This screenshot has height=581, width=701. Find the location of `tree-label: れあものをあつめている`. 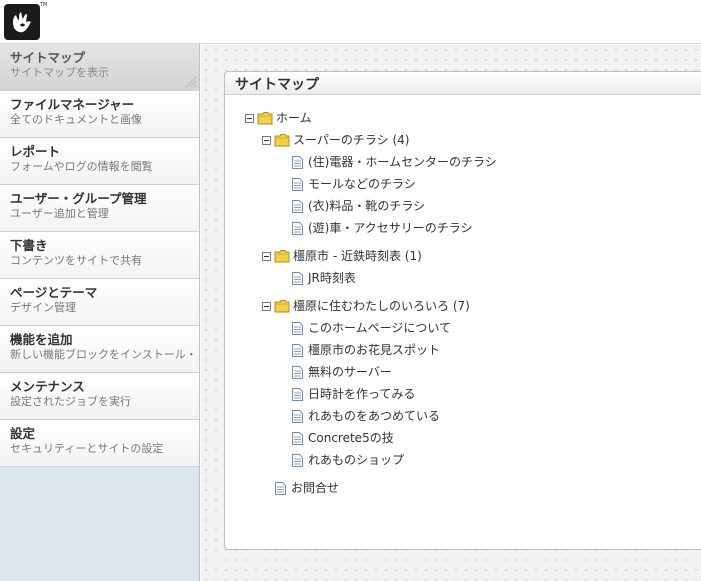

tree-label: れあものをあつめている is located at coordinates (374, 416).